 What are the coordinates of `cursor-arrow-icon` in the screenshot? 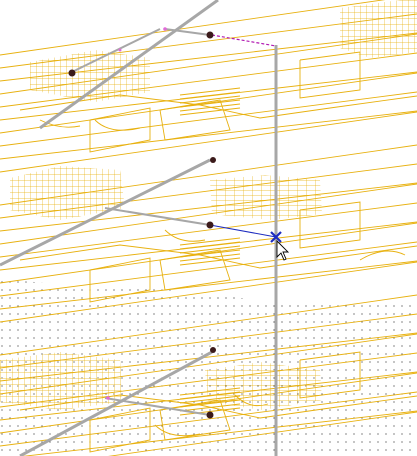 It's located at (283, 250).